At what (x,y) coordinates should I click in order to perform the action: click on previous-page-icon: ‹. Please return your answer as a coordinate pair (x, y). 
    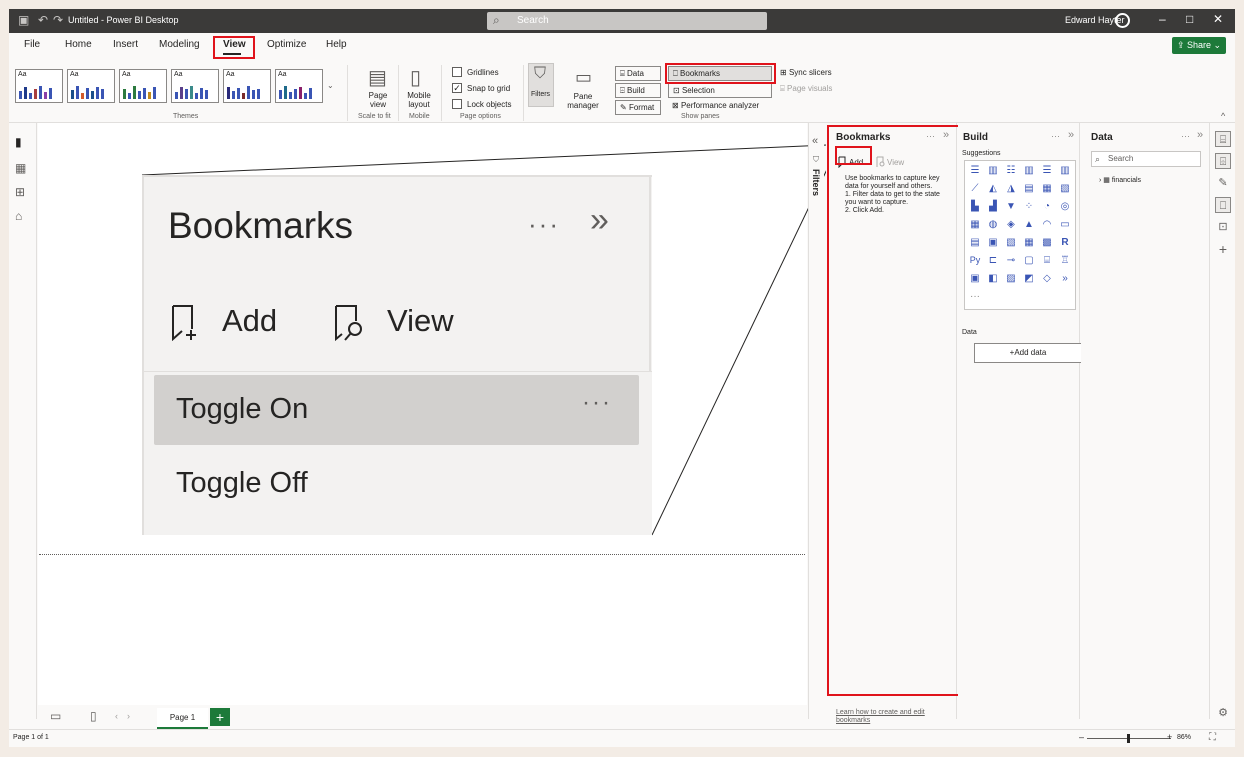
    Looking at the image, I should click on (116, 716).